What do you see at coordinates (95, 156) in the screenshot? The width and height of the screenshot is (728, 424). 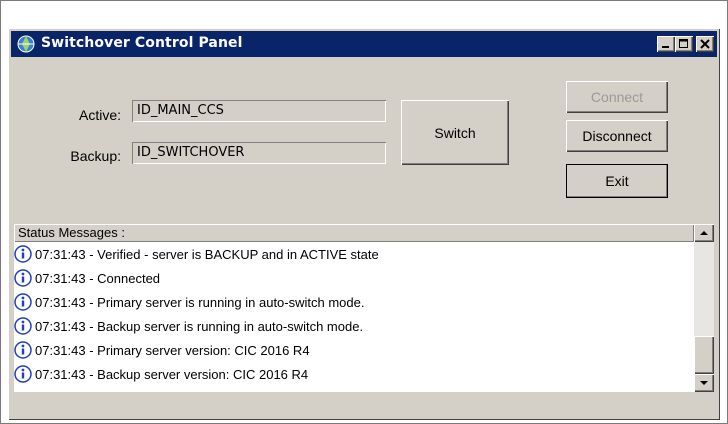 I see `backup-label: Backup:` at bounding box center [95, 156].